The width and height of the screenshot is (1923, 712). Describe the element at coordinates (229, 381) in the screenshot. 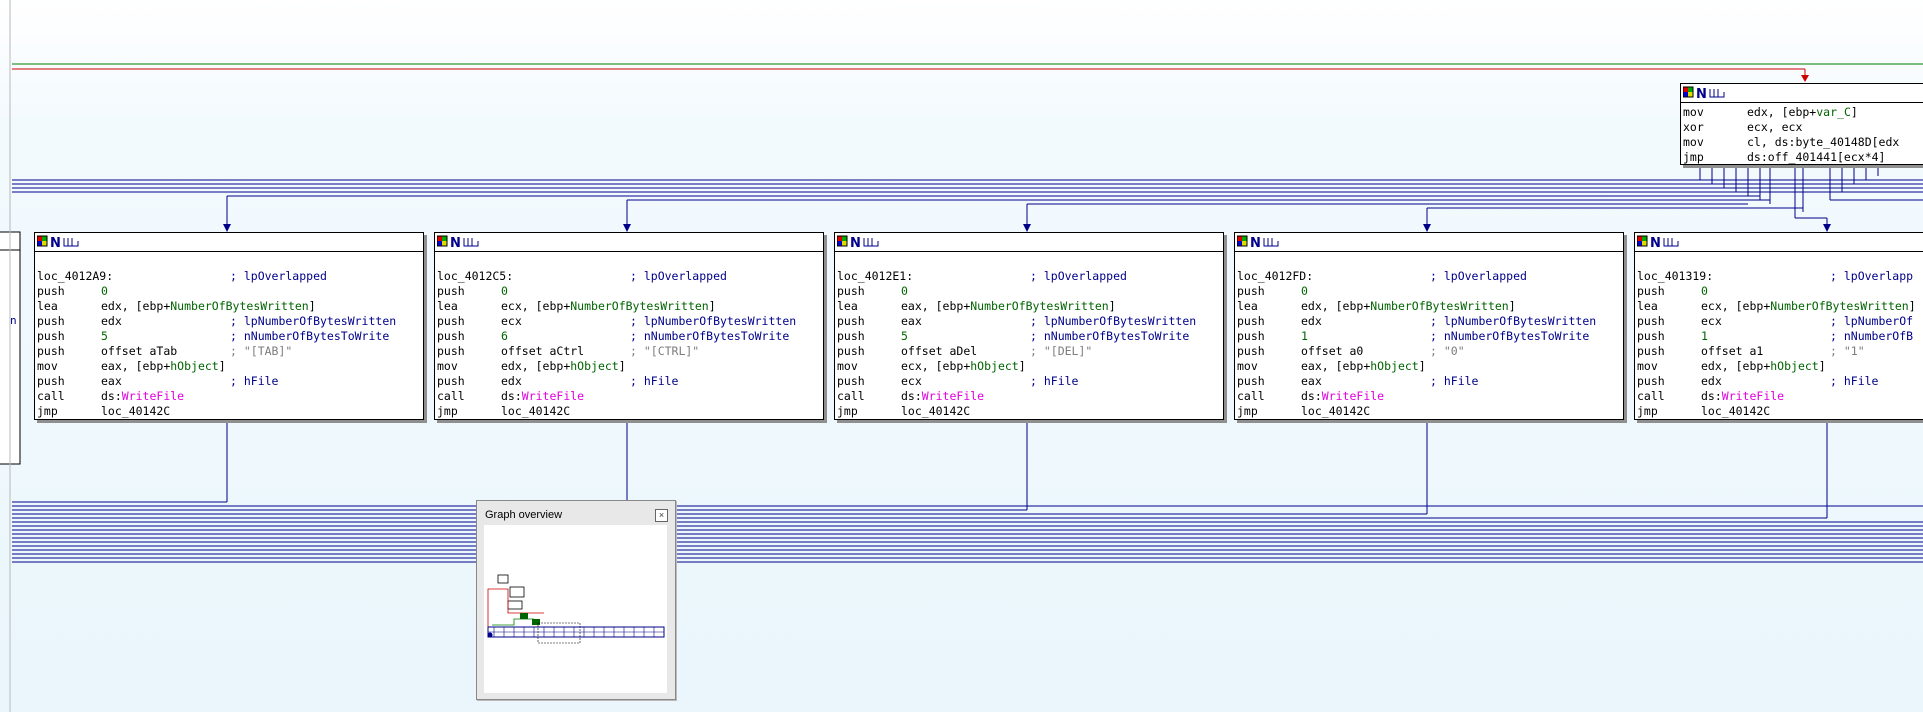

I see `instr-row: push eax ; hFile` at that location.